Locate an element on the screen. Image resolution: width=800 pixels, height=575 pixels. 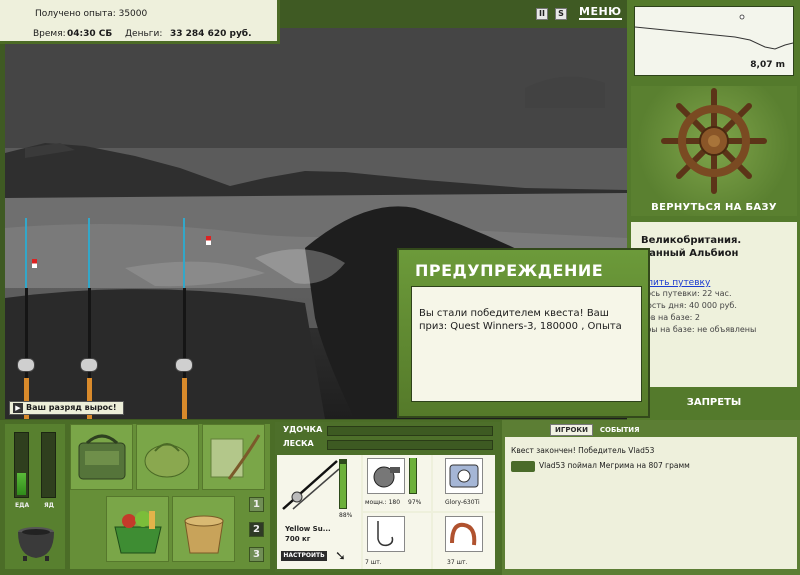
pause-button: II is located at coordinates (542, 14).